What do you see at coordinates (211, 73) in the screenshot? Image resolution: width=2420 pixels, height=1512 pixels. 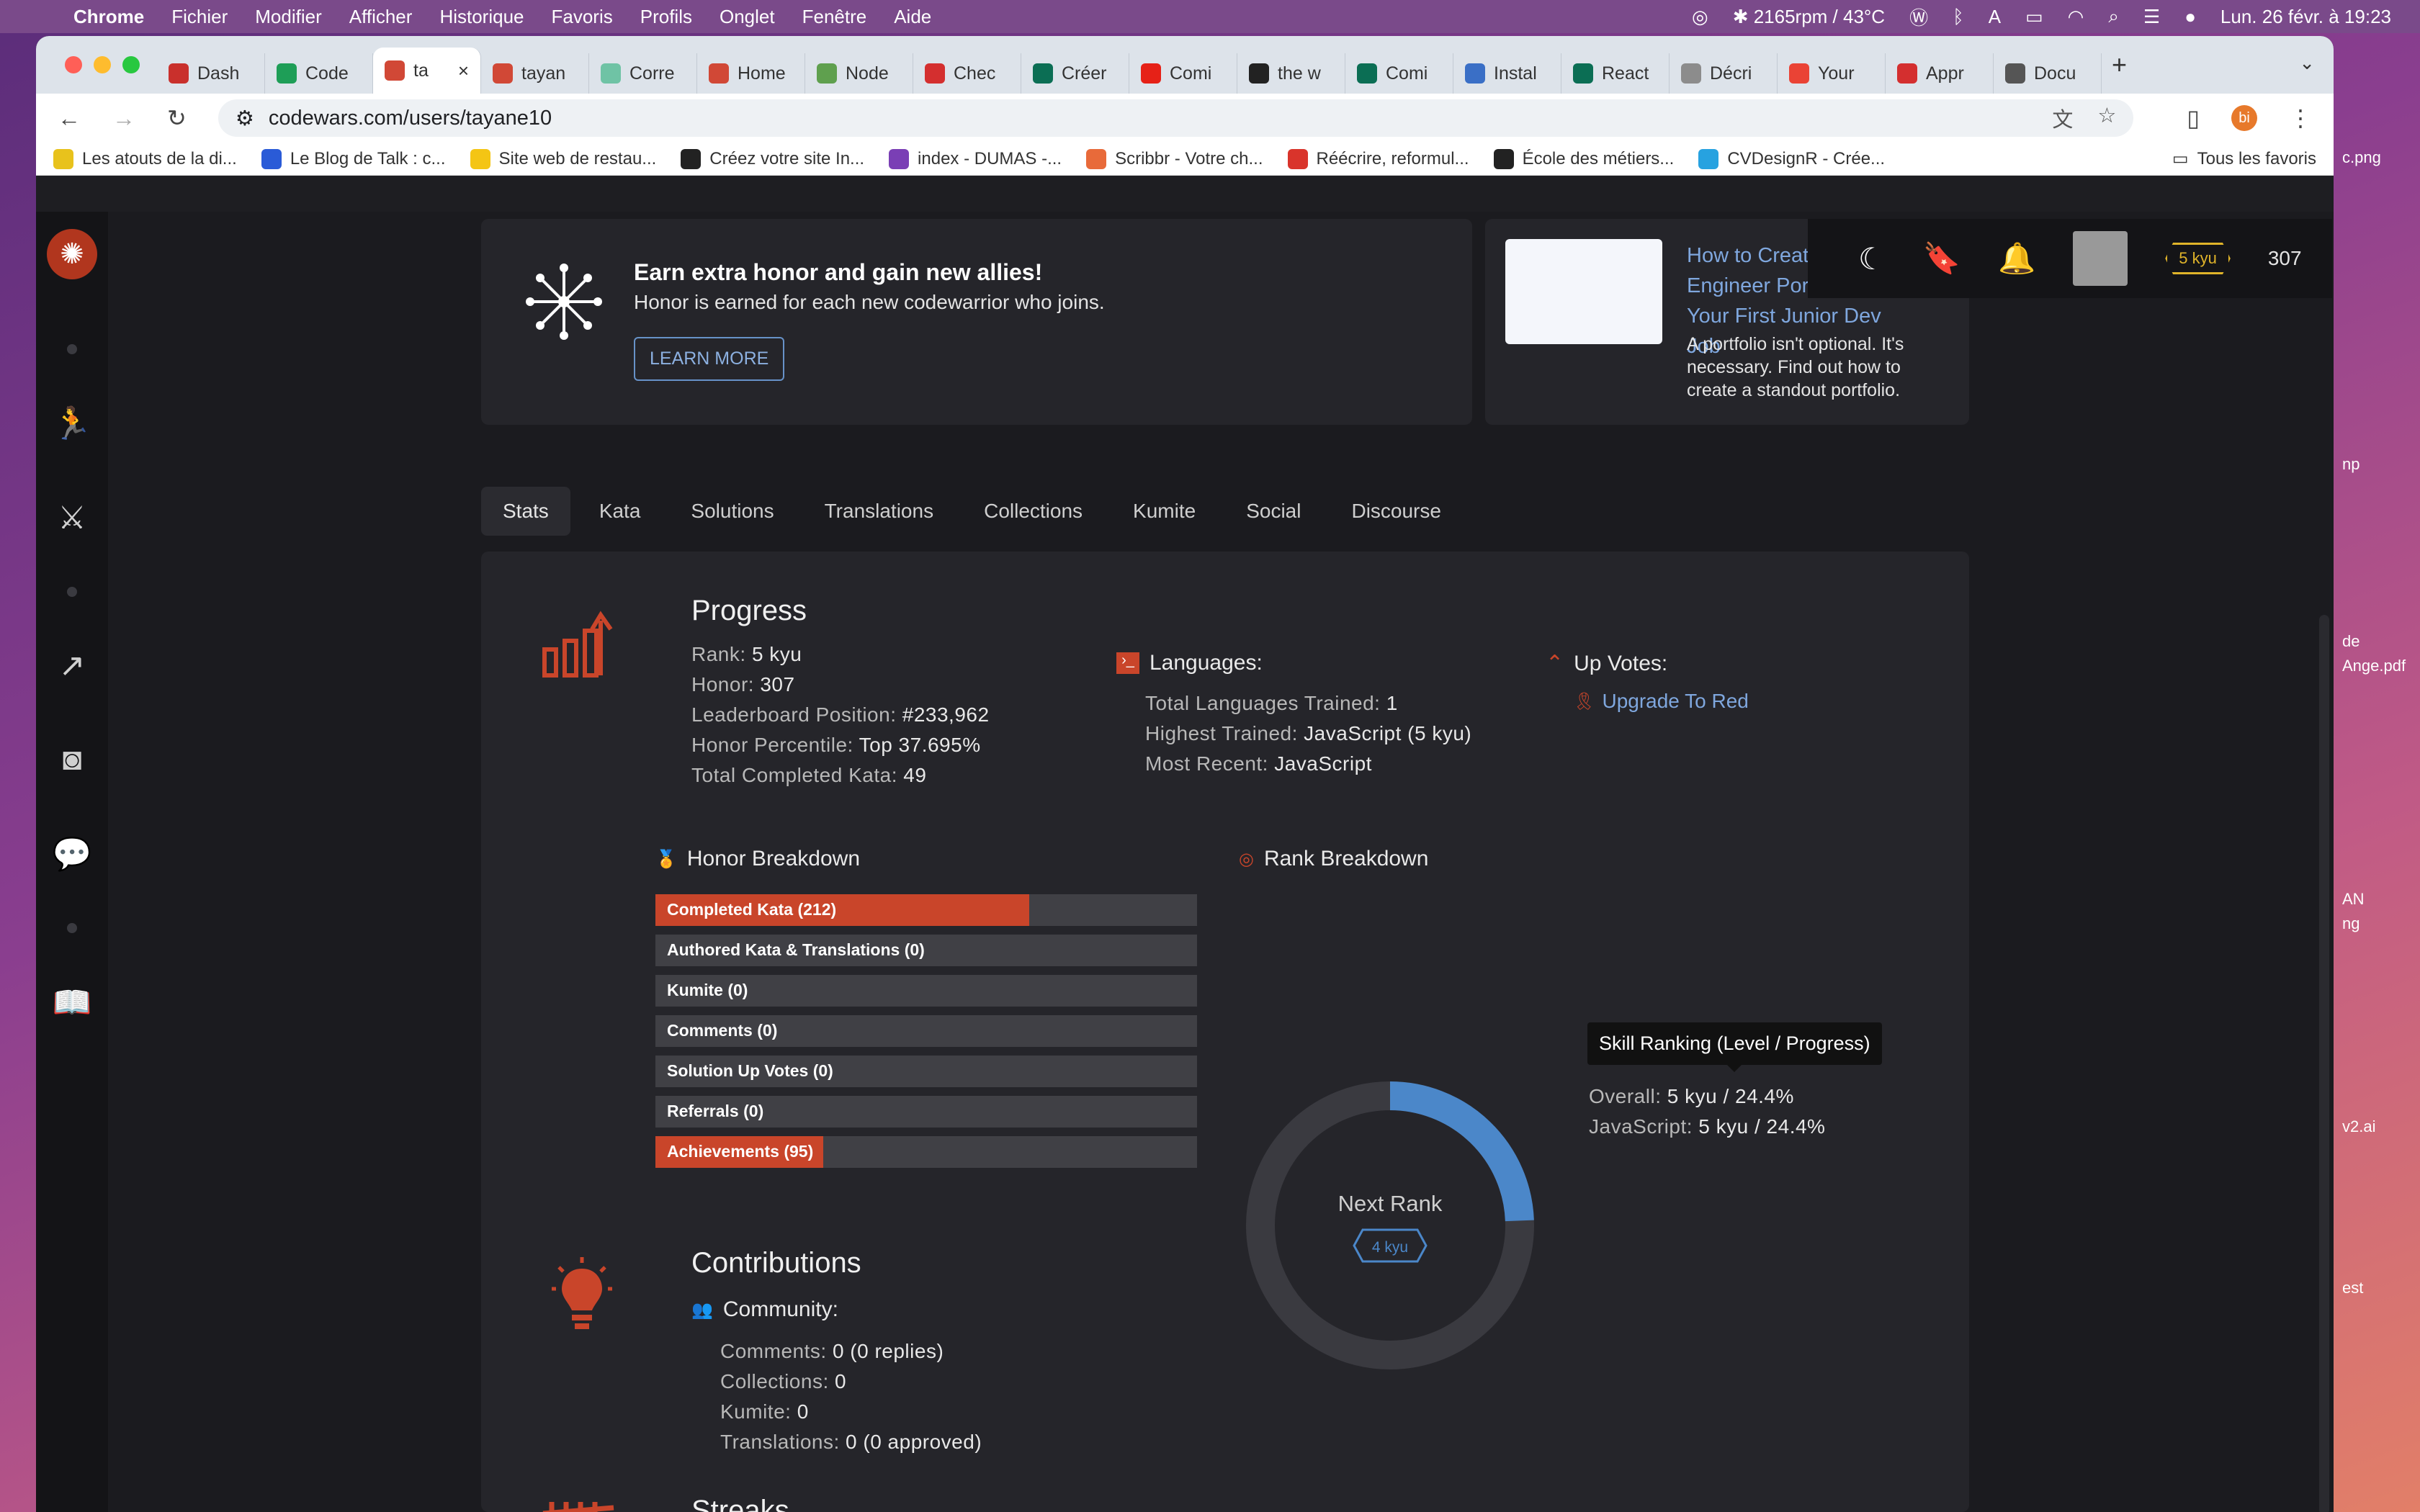 I see `browser-tab: Dash` at bounding box center [211, 73].